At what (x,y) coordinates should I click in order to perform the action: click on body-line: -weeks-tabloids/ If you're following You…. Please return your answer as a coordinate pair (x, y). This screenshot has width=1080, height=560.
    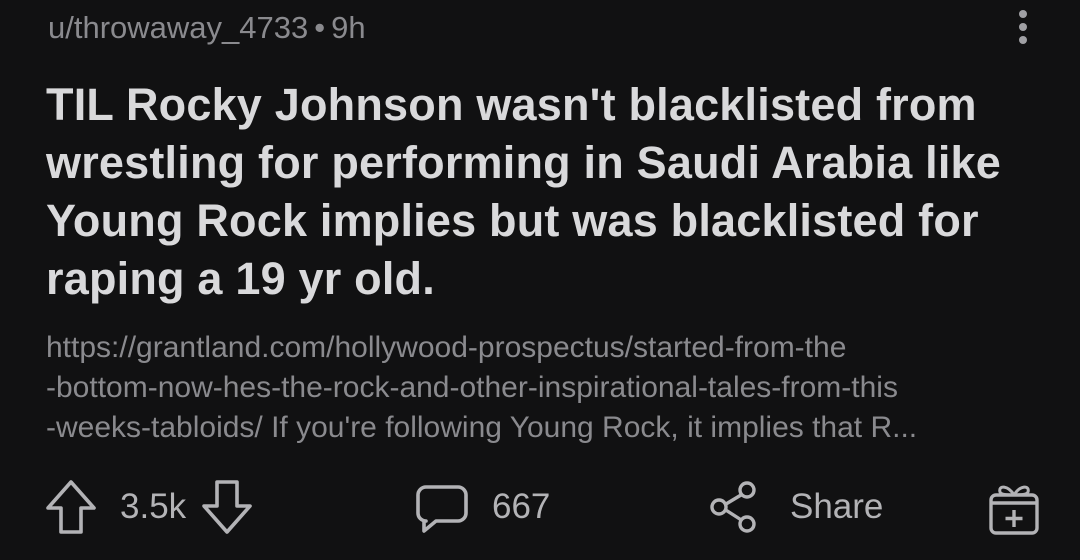
    Looking at the image, I should click on (482, 427).